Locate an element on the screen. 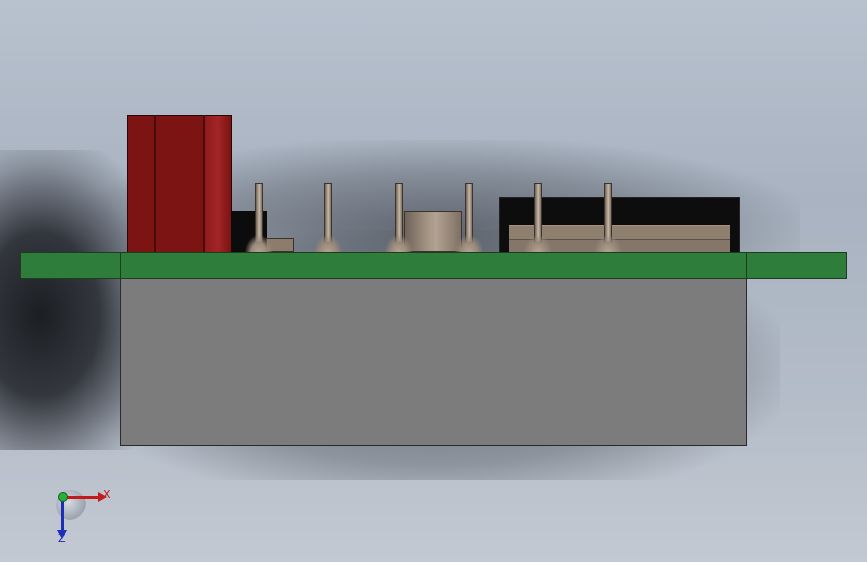  x-axis-arrow is located at coordinates (82, 497).